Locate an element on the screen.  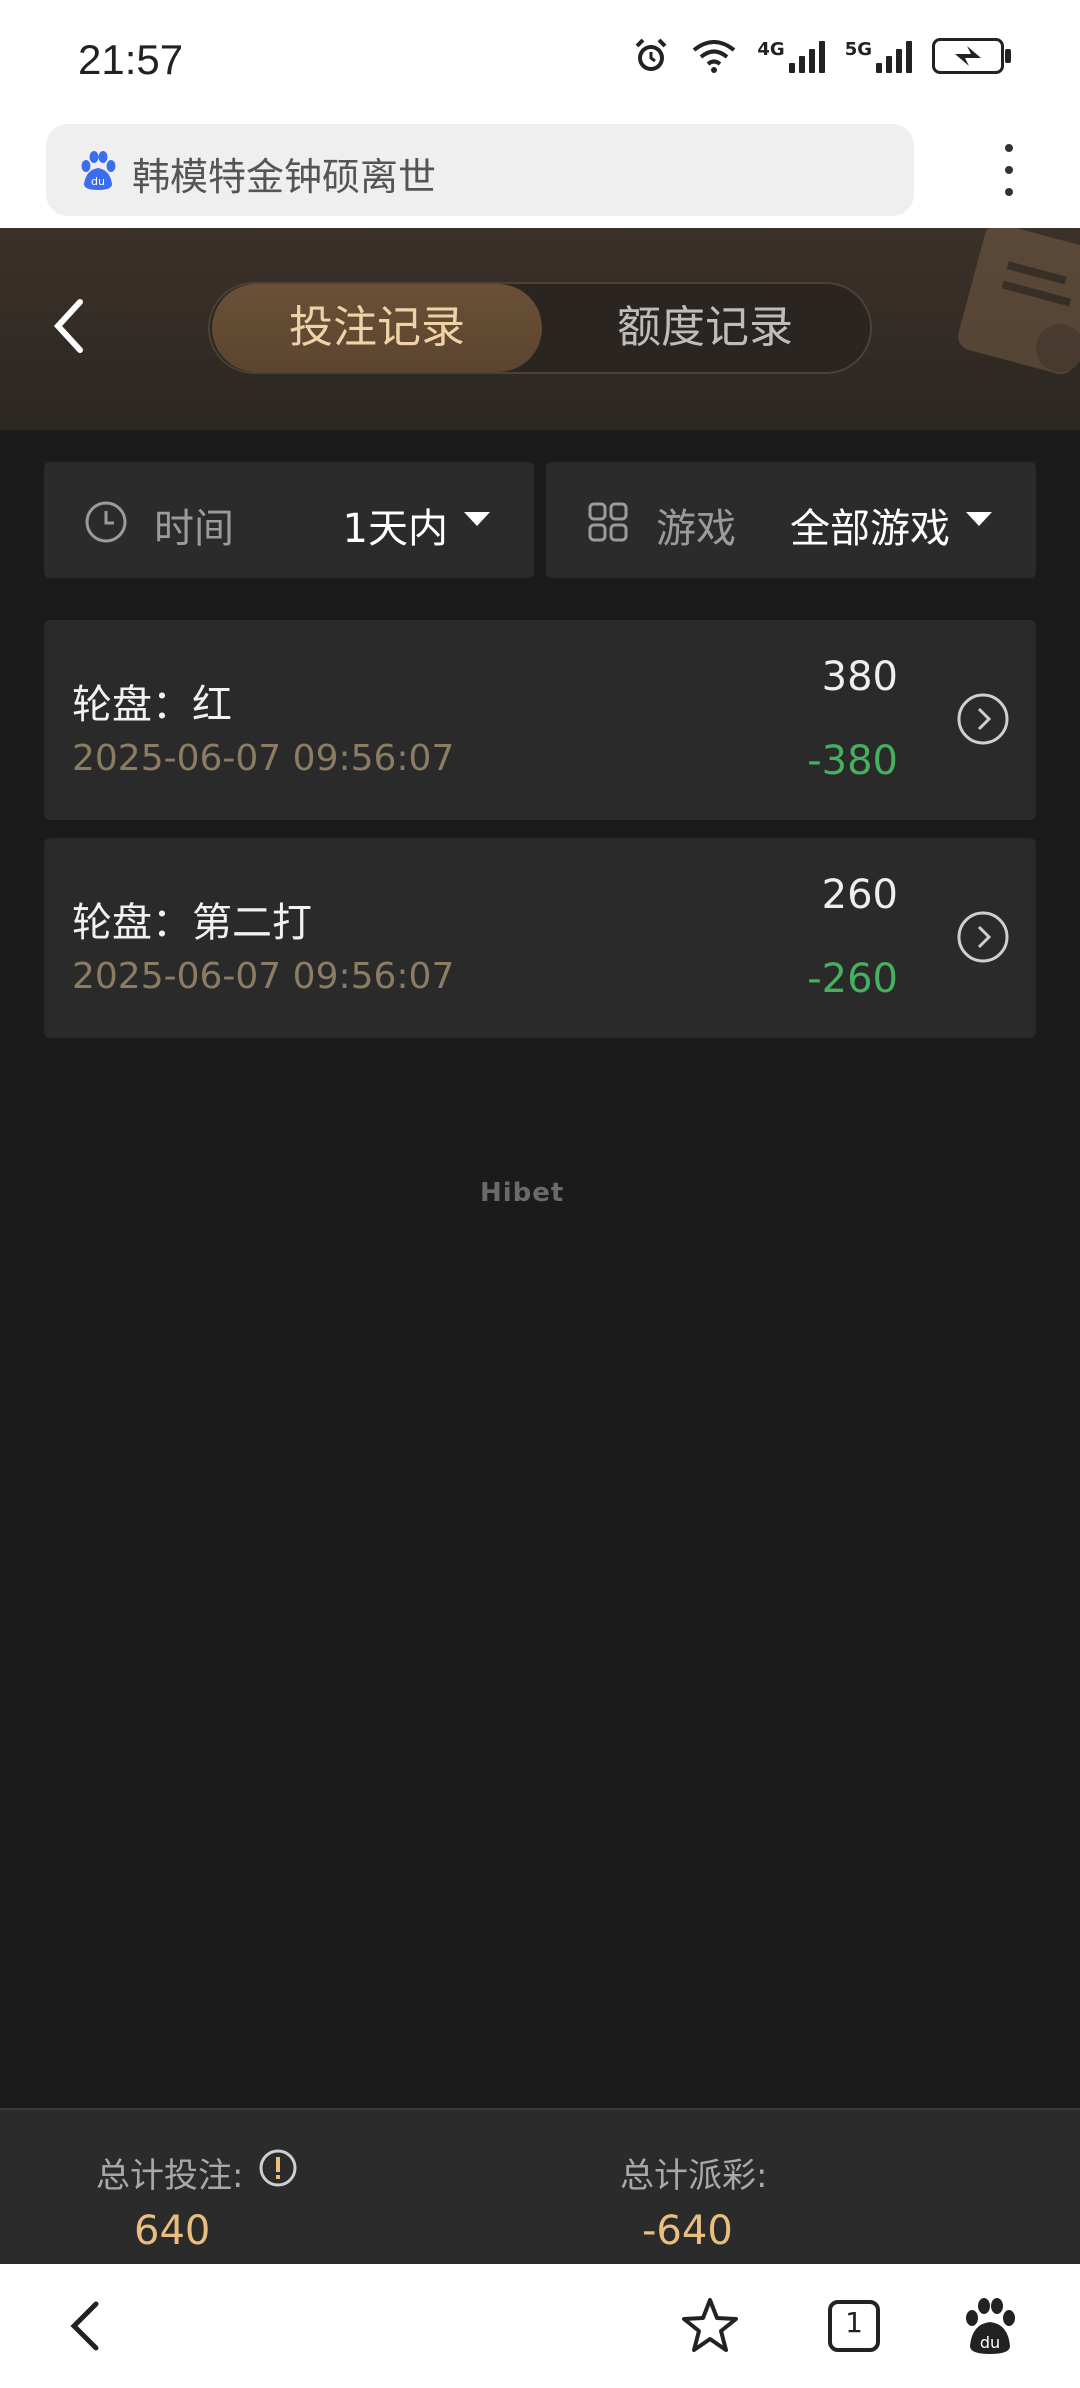
url-text: 韩模特金钟硕离世 is located at coordinates (284, 177).